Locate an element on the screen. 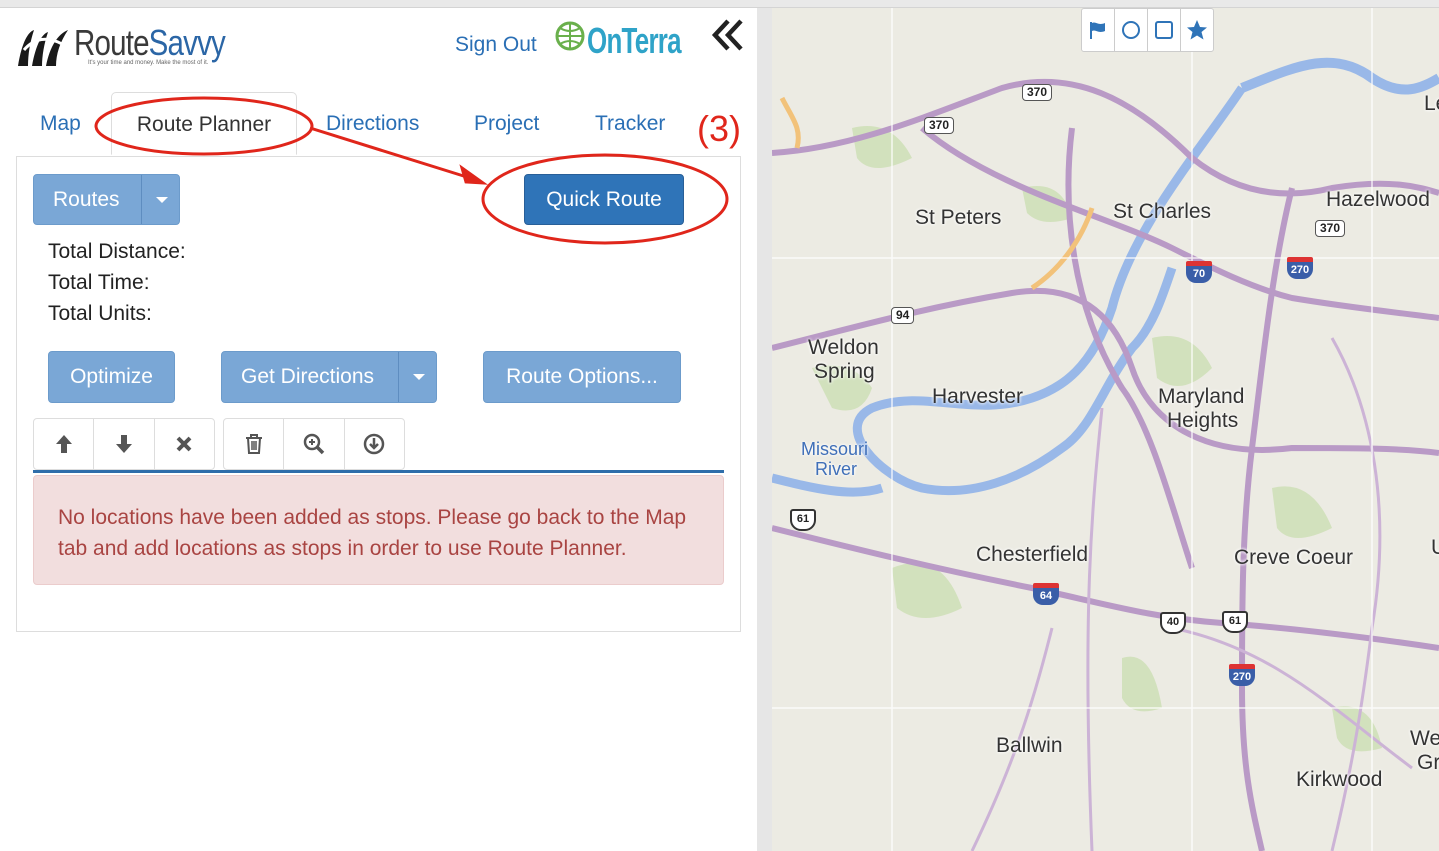 The height and width of the screenshot is (851, 1439). total-units-label: Total Units: is located at coordinates (100, 313).